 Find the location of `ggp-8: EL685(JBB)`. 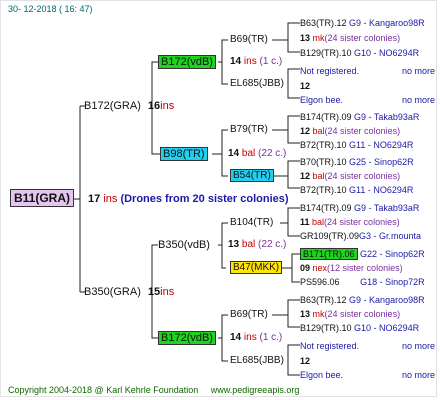

ggp-8: EL685(JBB) is located at coordinates (257, 361).